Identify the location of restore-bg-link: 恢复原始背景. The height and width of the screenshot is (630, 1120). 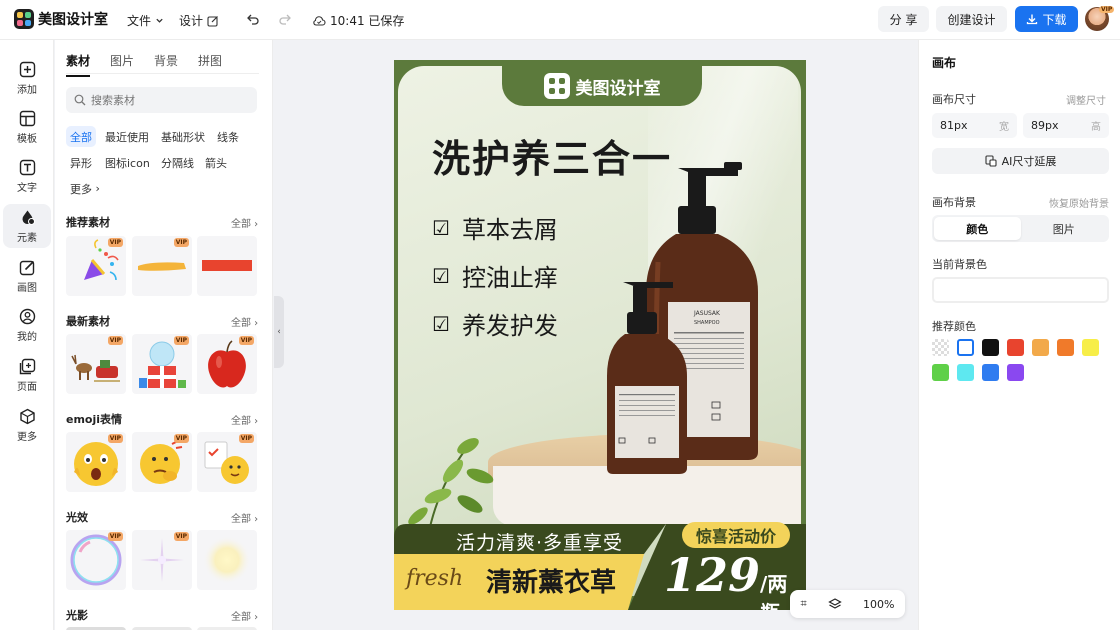
(1079, 202).